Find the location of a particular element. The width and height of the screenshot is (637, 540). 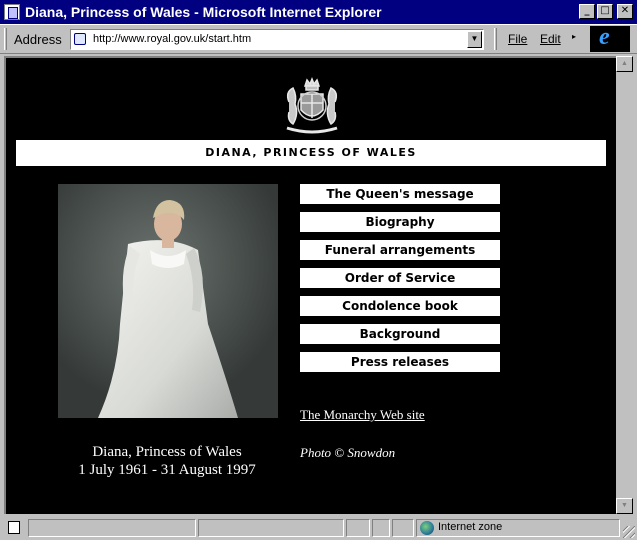

scroll-up-button: ▲ is located at coordinates (624, 64).